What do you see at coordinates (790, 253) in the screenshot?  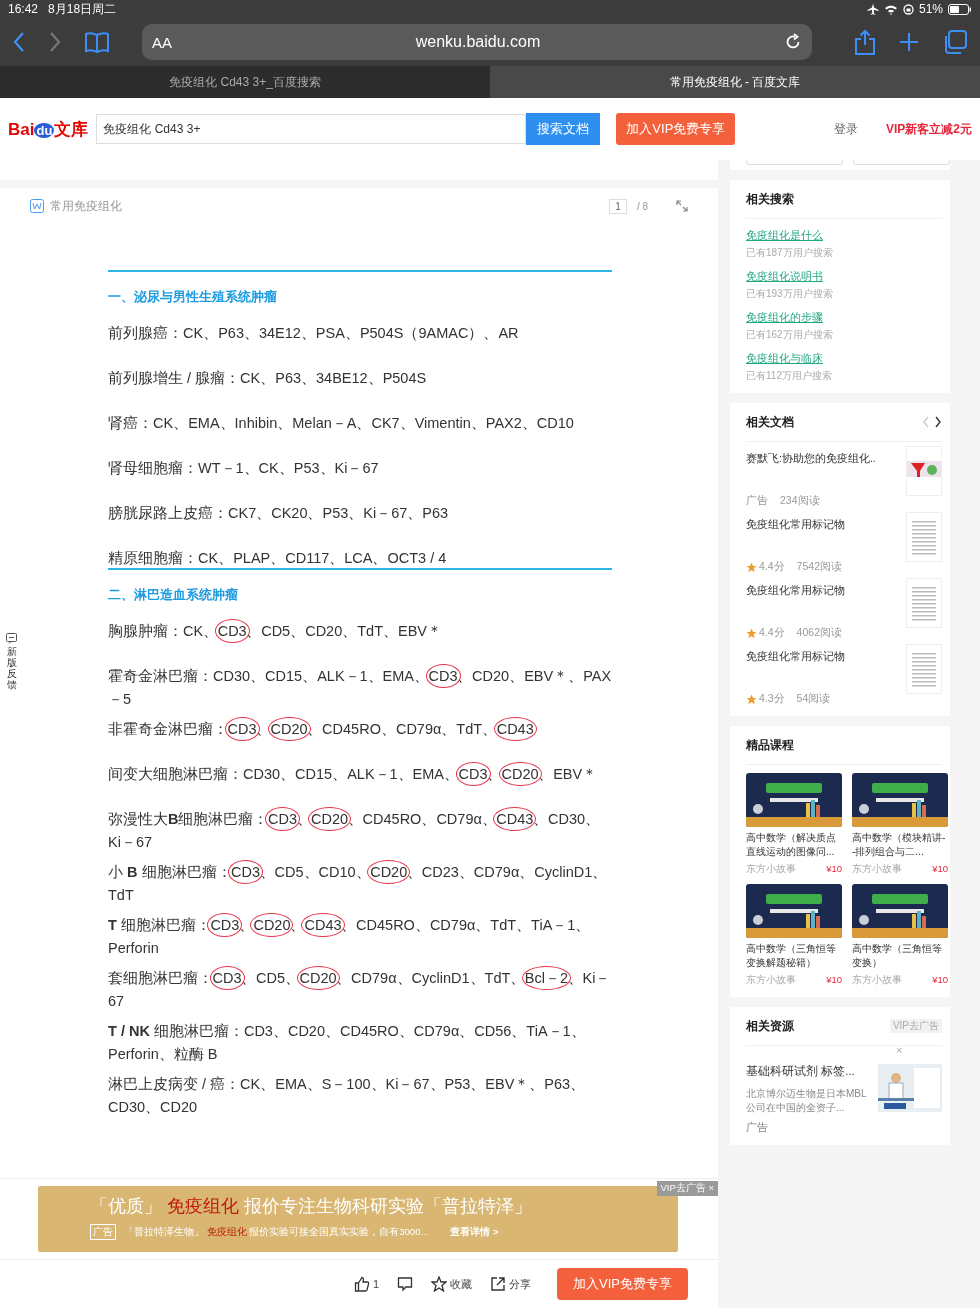 I see `search-count: 已有187万用户搜索` at bounding box center [790, 253].